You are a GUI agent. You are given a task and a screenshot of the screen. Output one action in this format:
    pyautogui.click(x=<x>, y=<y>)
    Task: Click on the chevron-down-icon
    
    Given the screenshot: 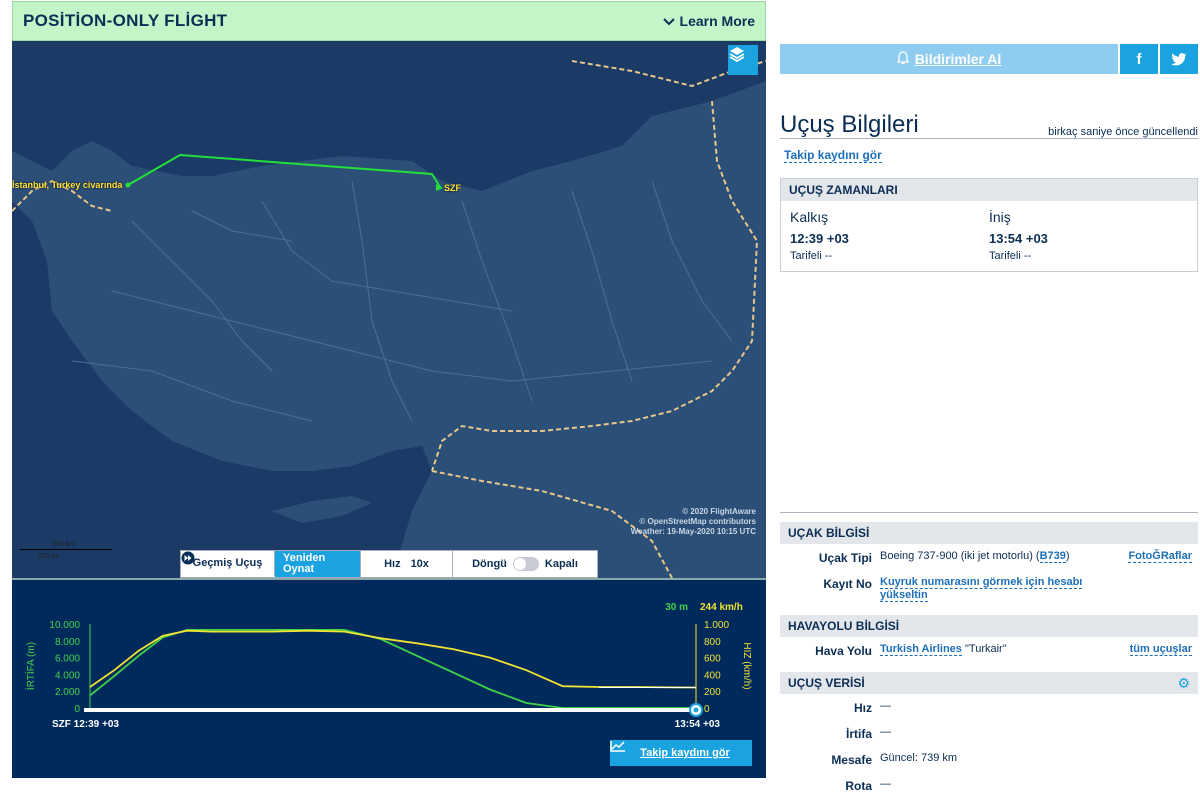 What is the action you would take?
    pyautogui.click(x=668, y=21)
    